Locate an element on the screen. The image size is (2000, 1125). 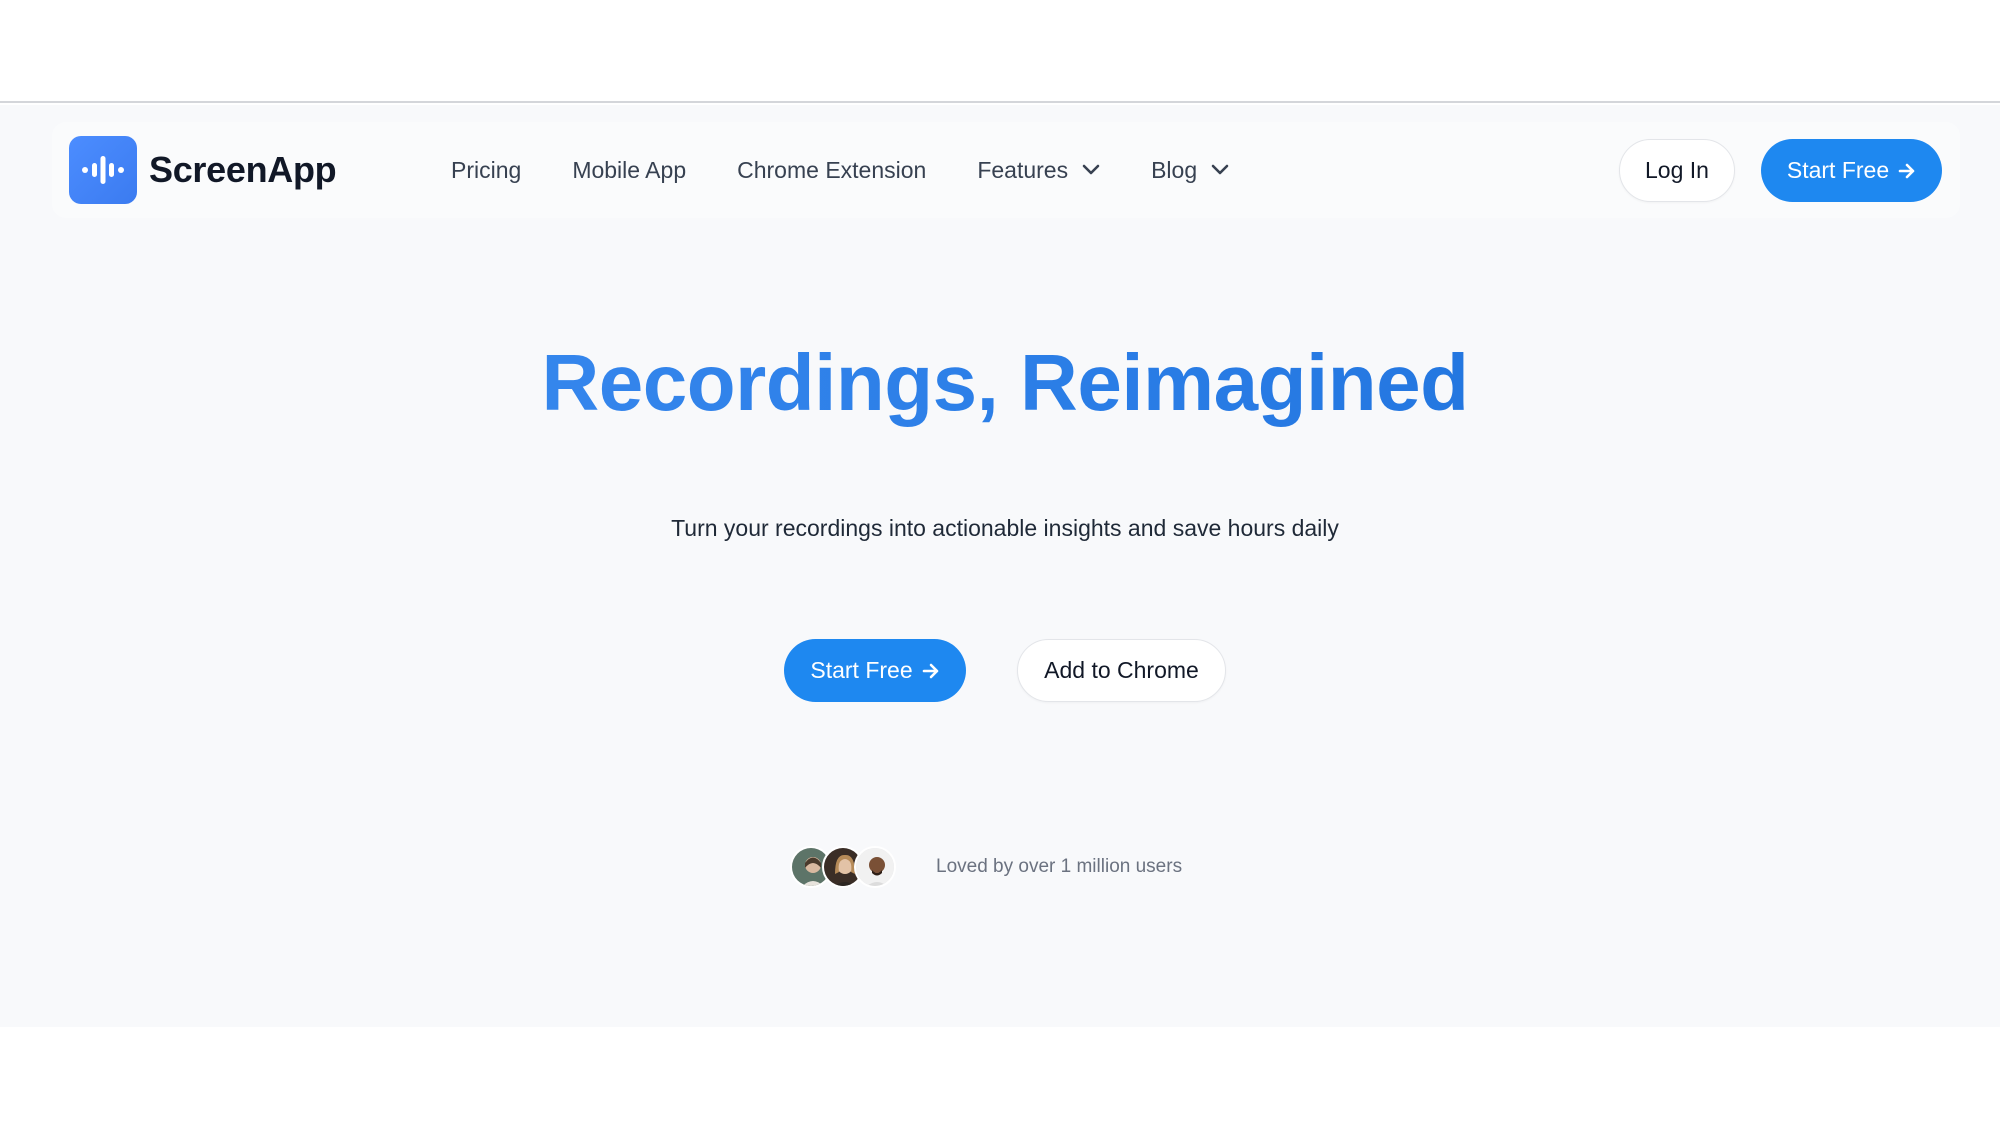
nav-item-features: Features is located at coordinates (1038, 170).